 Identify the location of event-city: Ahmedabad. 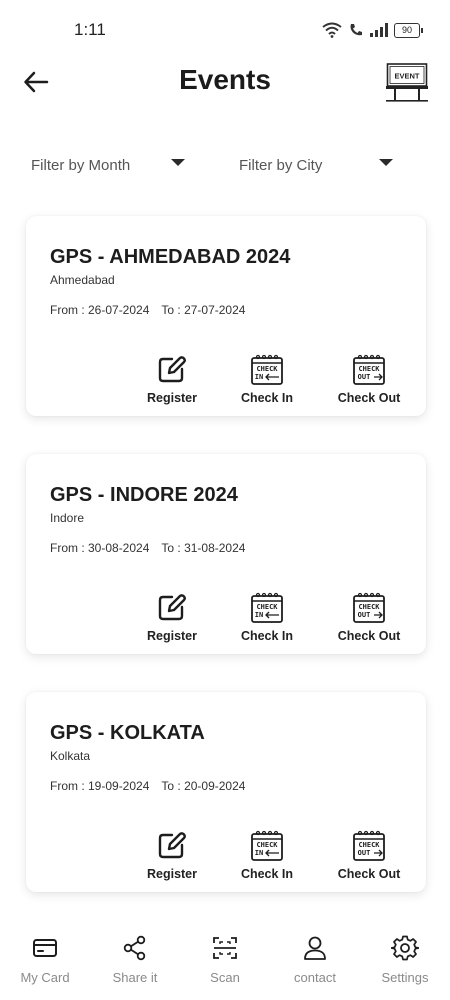
(82, 280).